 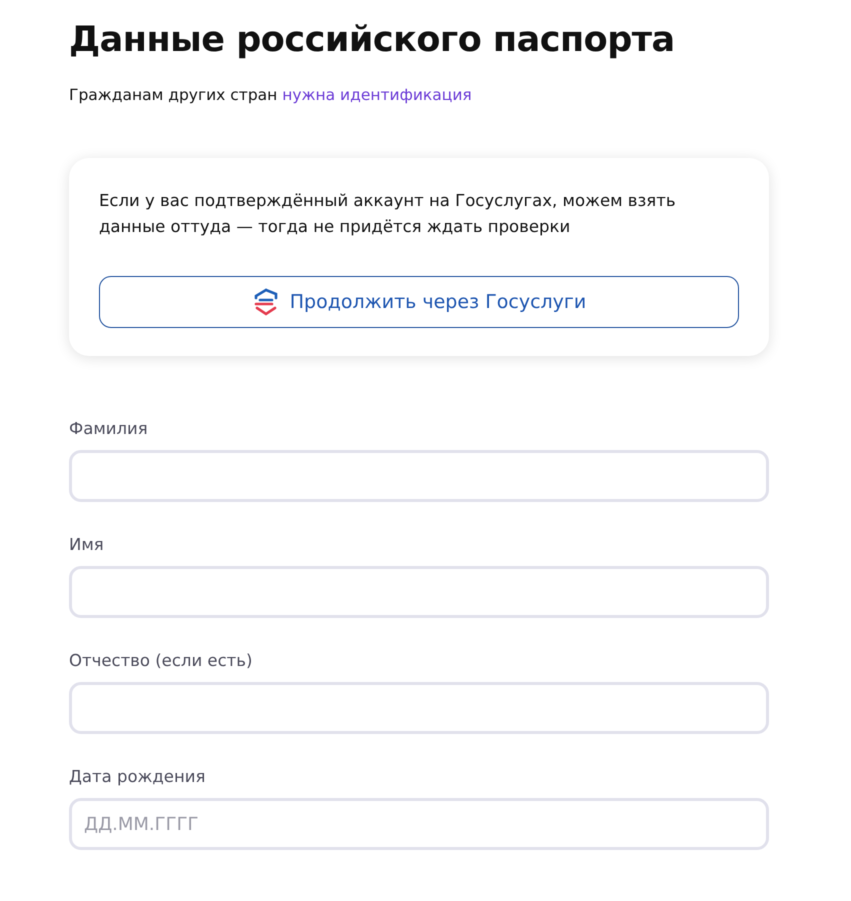 I want to click on field-label: Фамилия, so click(x=109, y=429).